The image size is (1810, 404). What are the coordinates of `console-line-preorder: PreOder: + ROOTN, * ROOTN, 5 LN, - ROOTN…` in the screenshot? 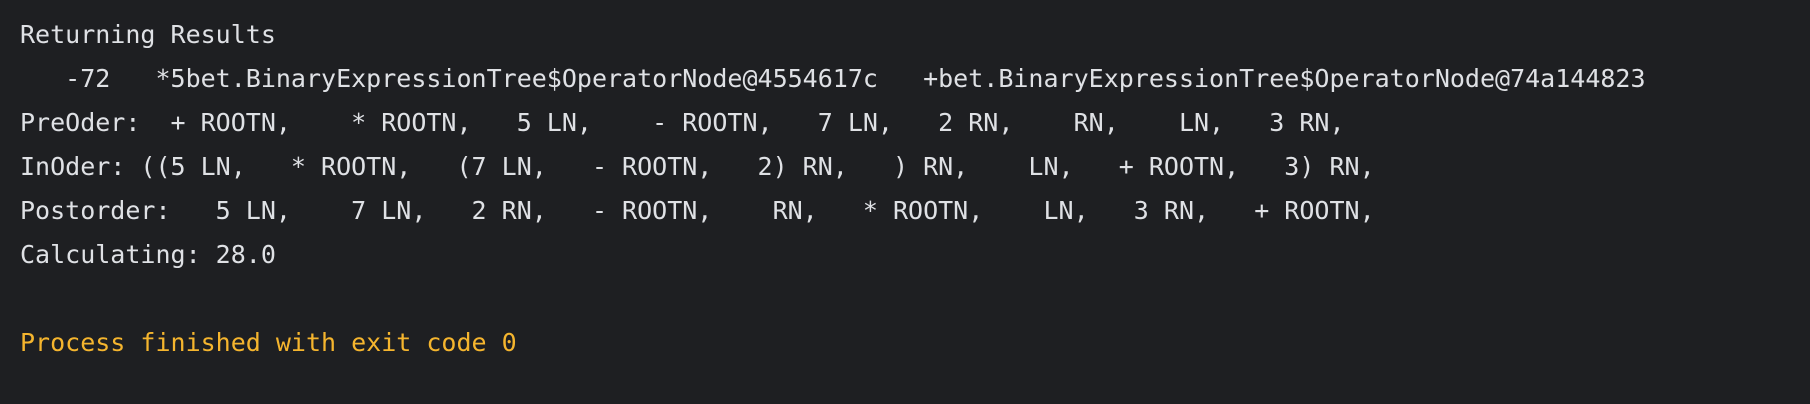 It's located at (682, 122).